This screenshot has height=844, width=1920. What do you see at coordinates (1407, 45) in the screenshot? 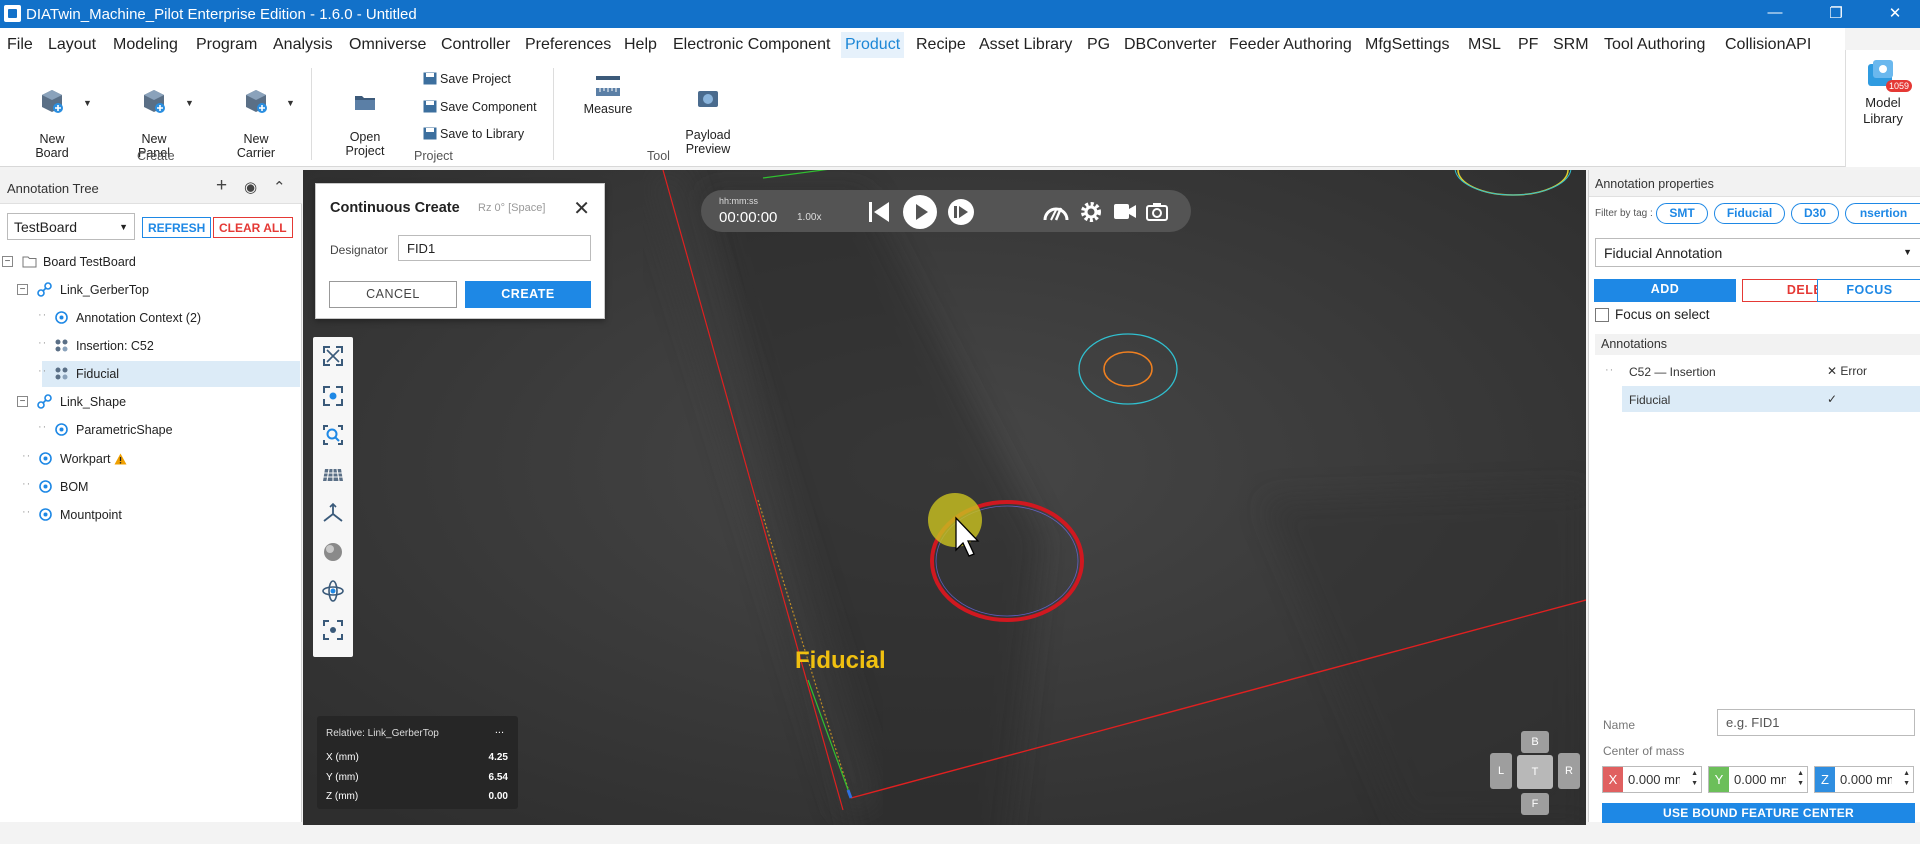
I see `menu-mfgsettings: MfgSettings` at bounding box center [1407, 45].